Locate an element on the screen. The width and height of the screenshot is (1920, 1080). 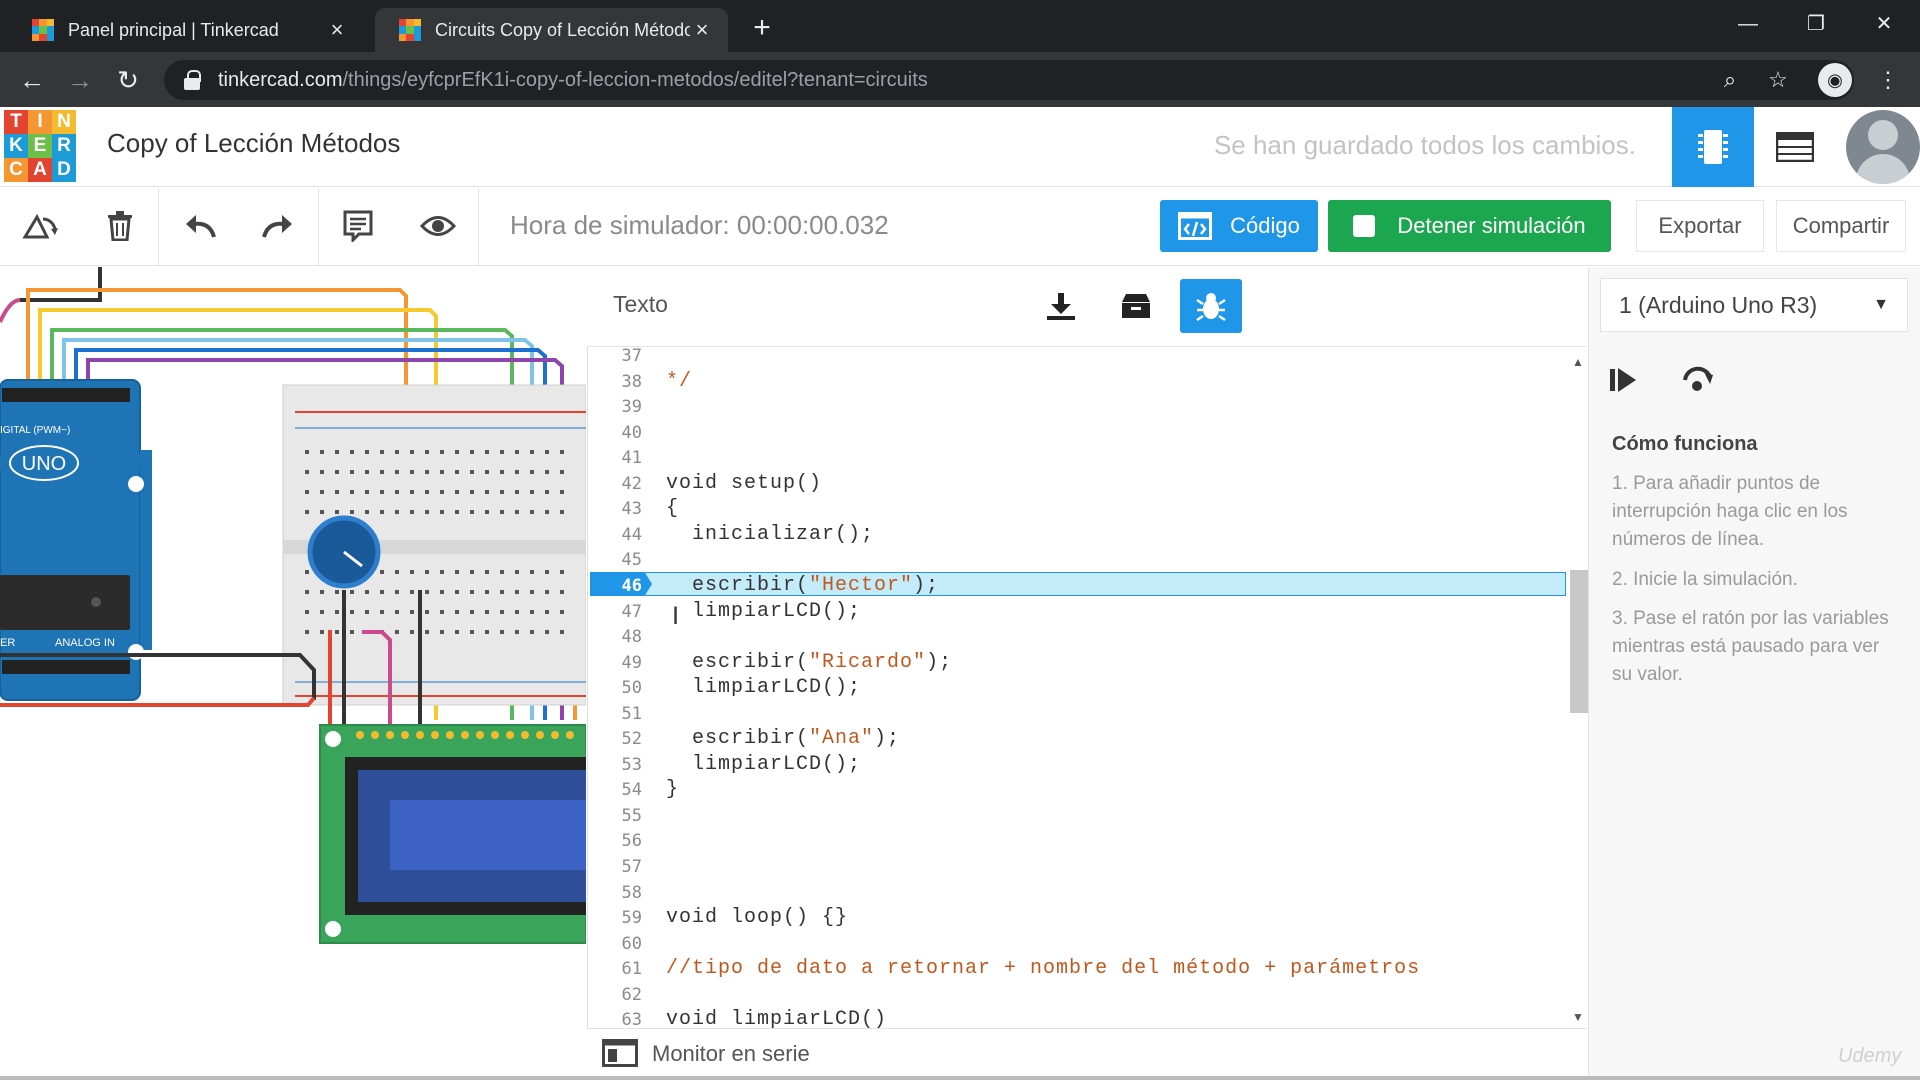
line-number: 53 is located at coordinates (614, 765).